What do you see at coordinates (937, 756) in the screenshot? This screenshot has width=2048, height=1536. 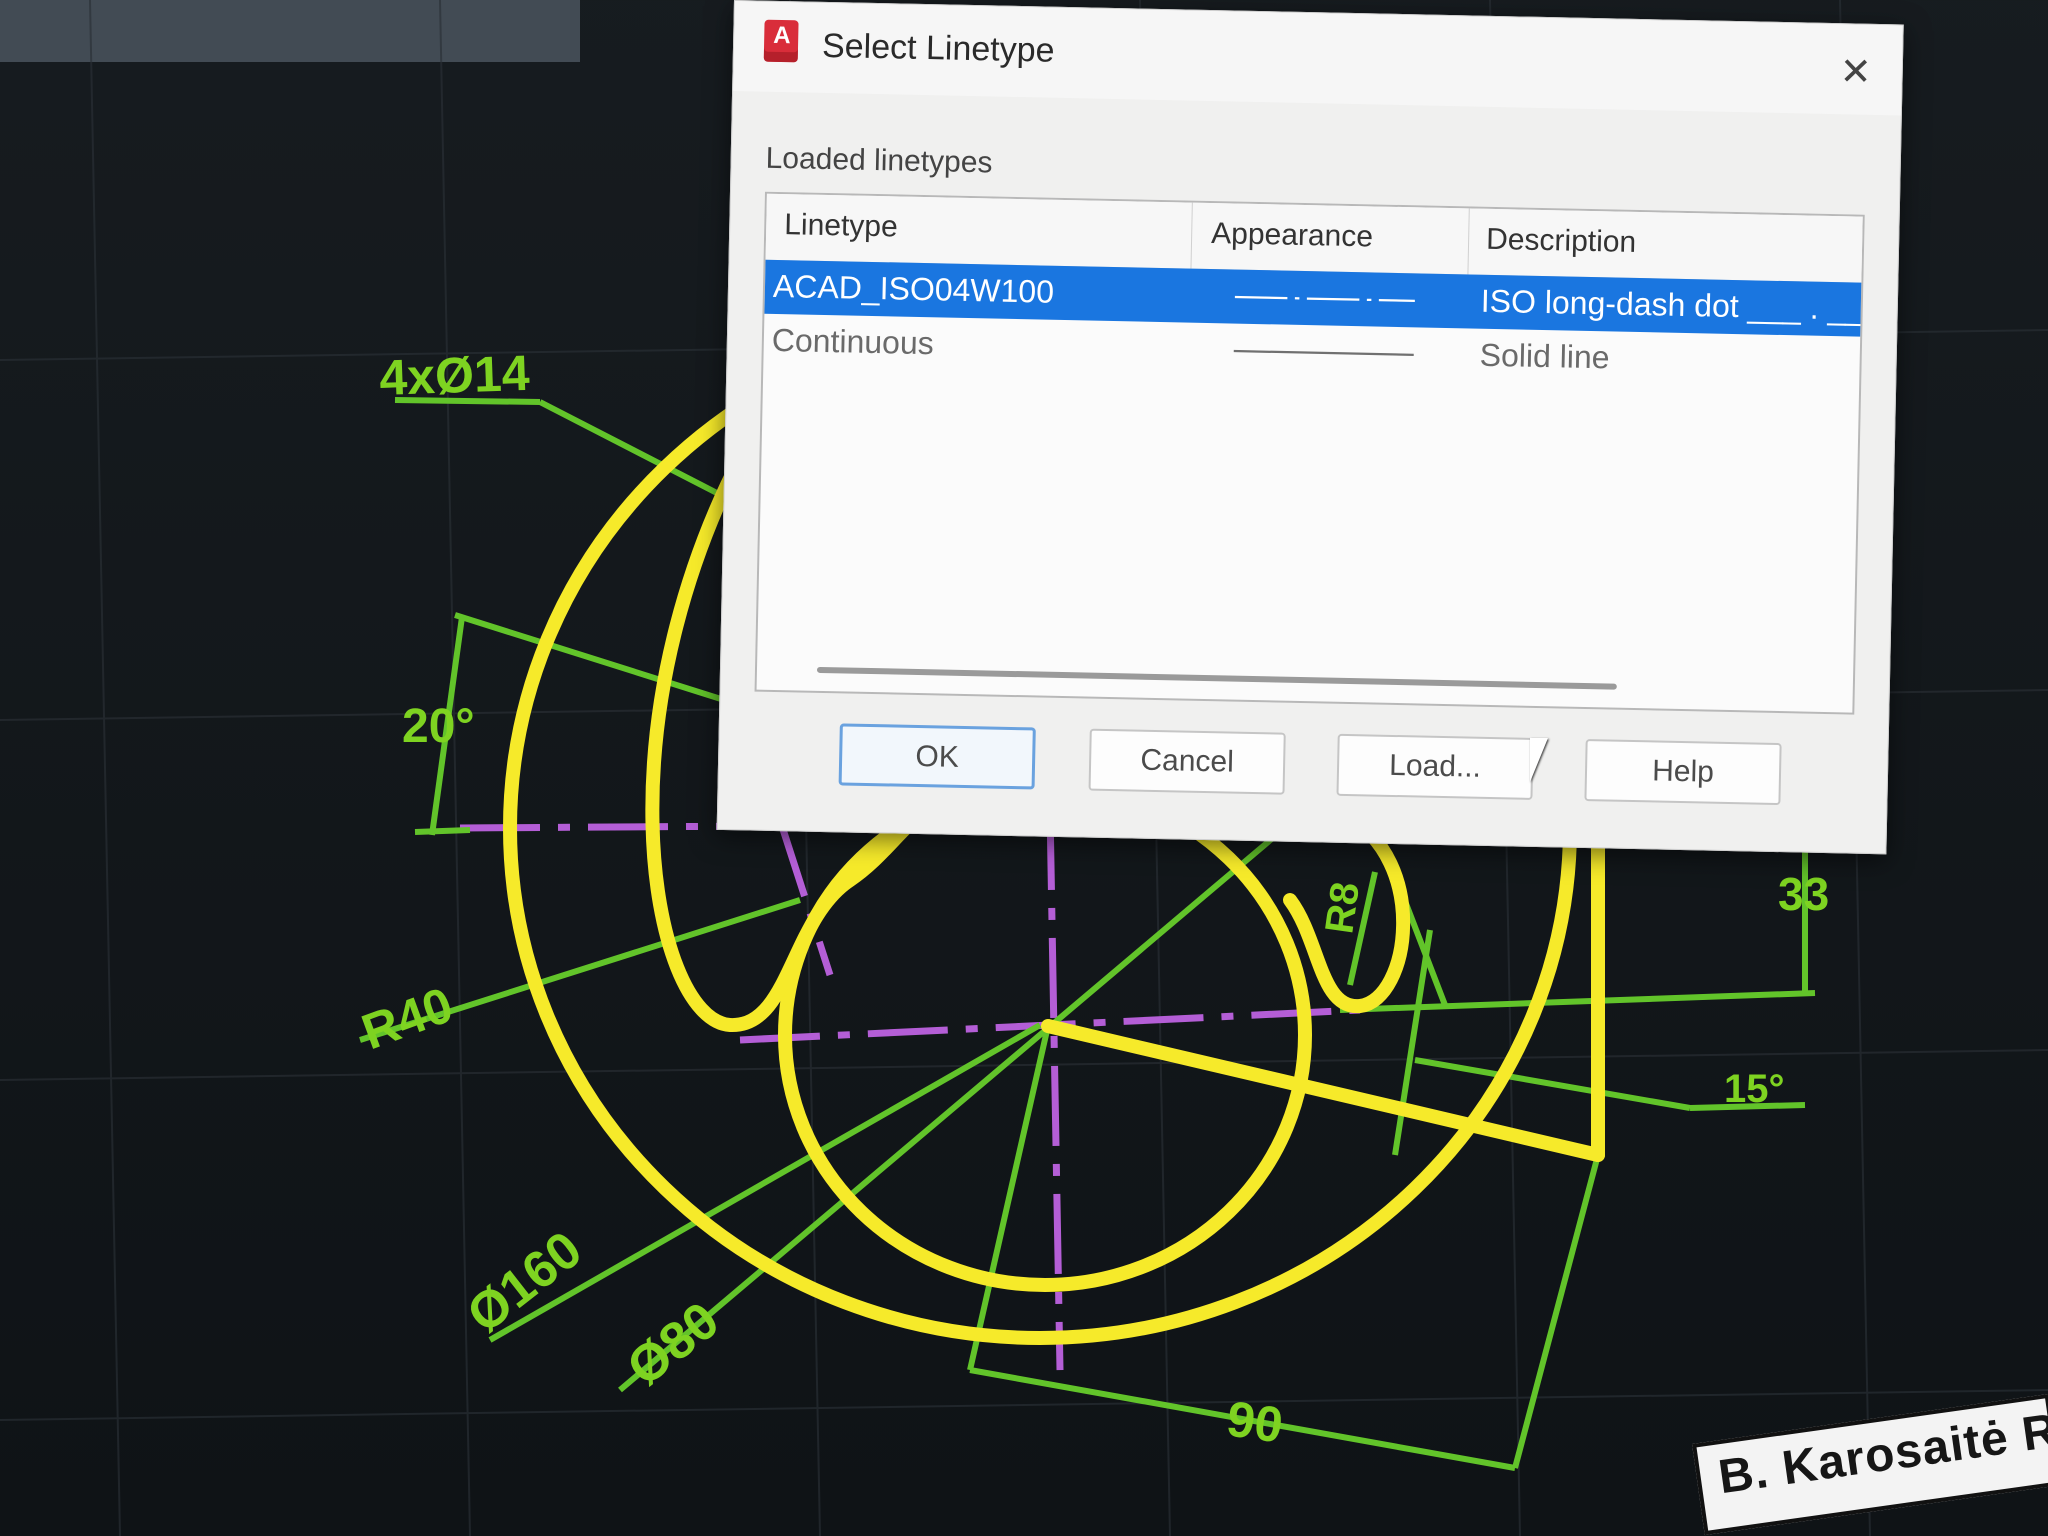 I see `ok-button: OK` at bounding box center [937, 756].